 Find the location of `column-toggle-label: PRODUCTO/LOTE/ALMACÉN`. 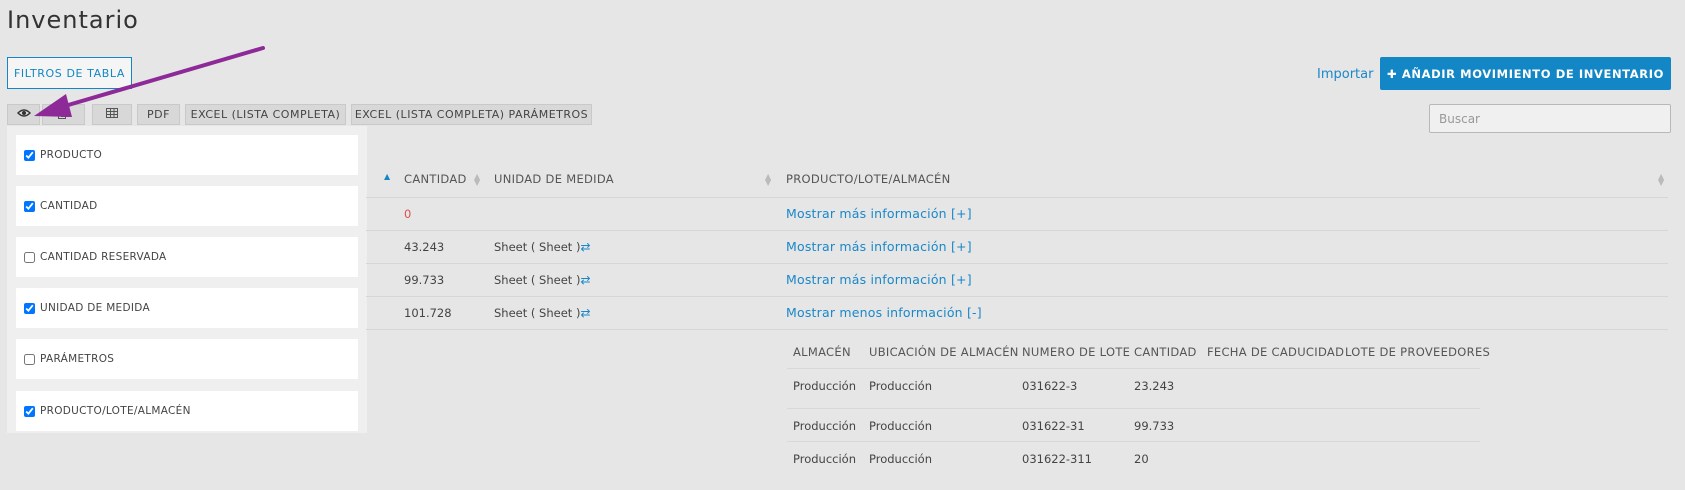

column-toggle-label: PRODUCTO/LOTE/ALMACÉN is located at coordinates (115, 411).